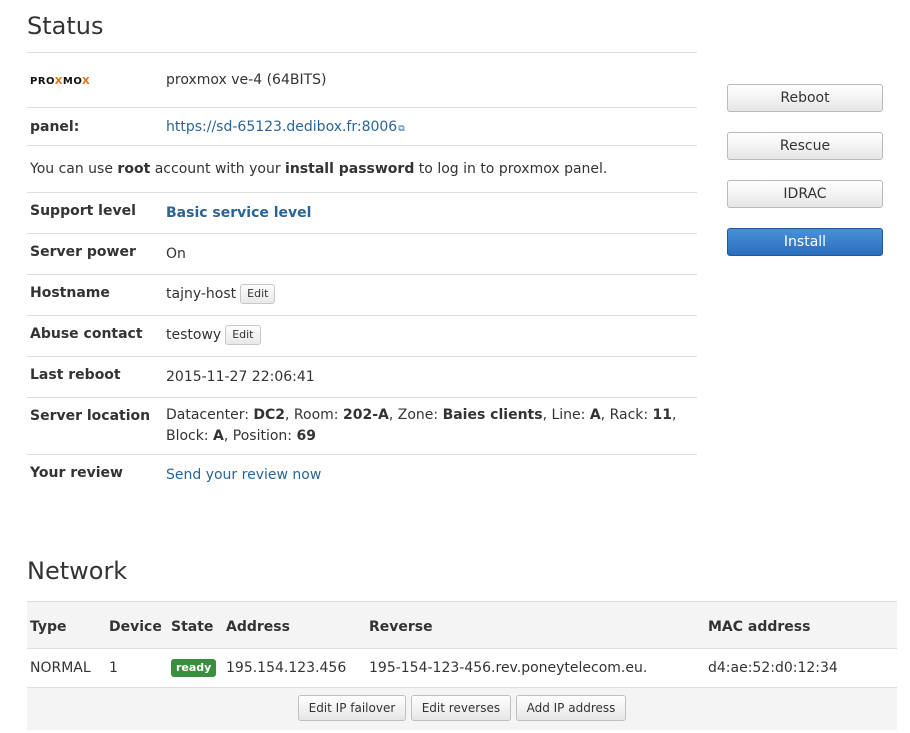 This screenshot has width=910, height=733. What do you see at coordinates (430, 377) in the screenshot?
I see `last-reboot-value: 2015-11-27 22:06:41` at bounding box center [430, 377].